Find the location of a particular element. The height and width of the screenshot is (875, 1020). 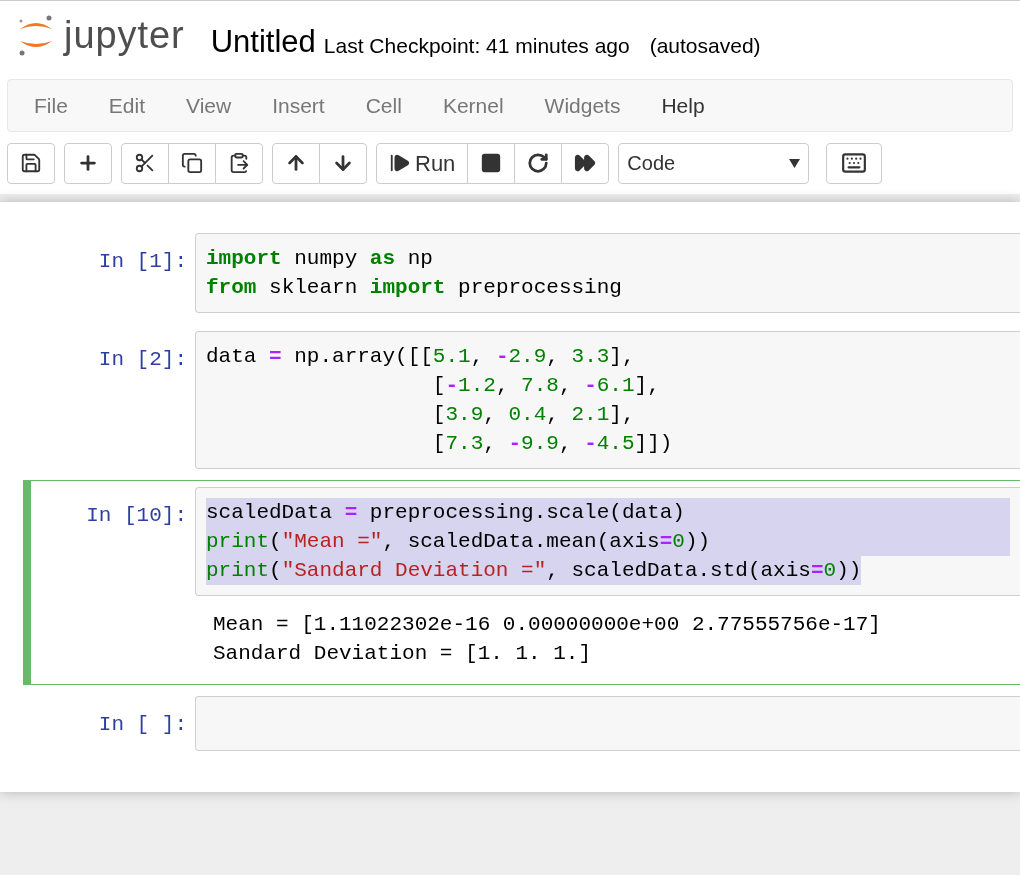

notebook-title: Untitled is located at coordinates (263, 41).